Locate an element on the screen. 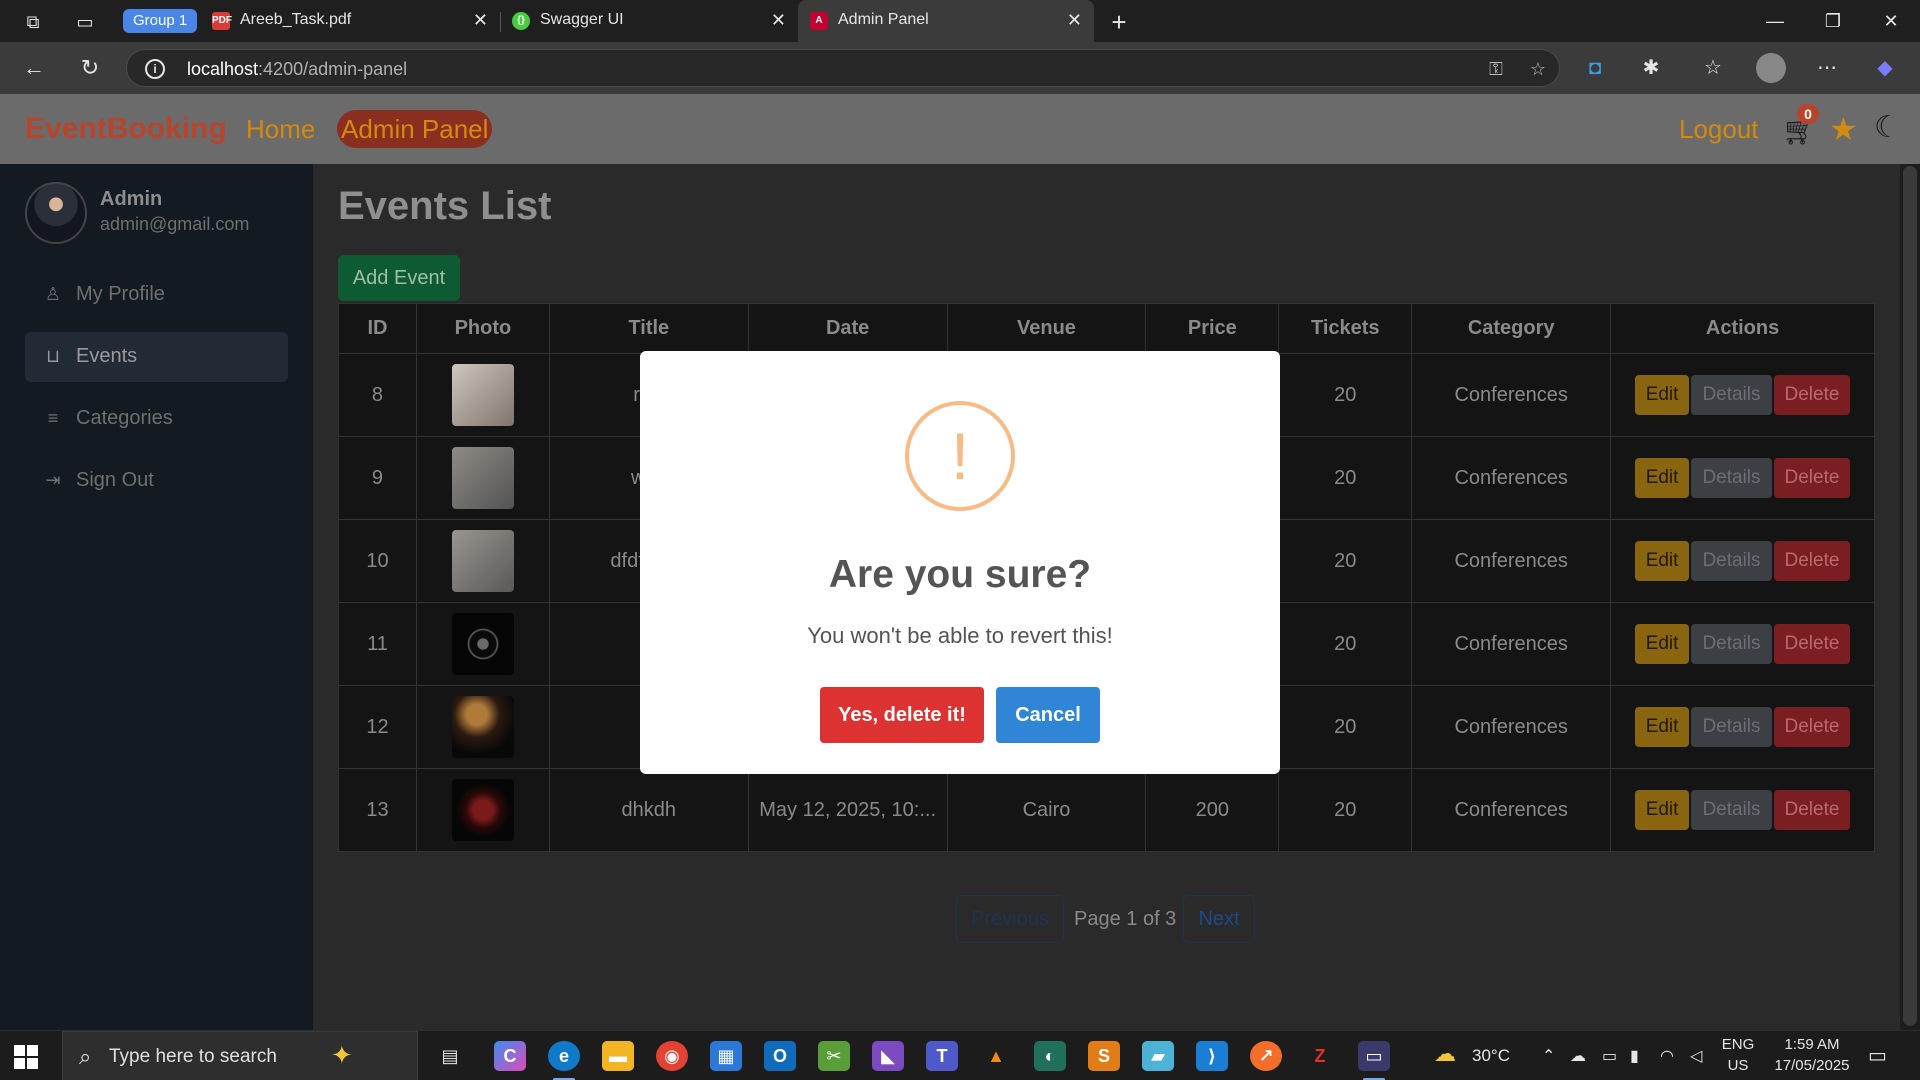 Image resolution: width=1920 pixels, height=1080 pixels. back-icon: ← is located at coordinates (34, 68).